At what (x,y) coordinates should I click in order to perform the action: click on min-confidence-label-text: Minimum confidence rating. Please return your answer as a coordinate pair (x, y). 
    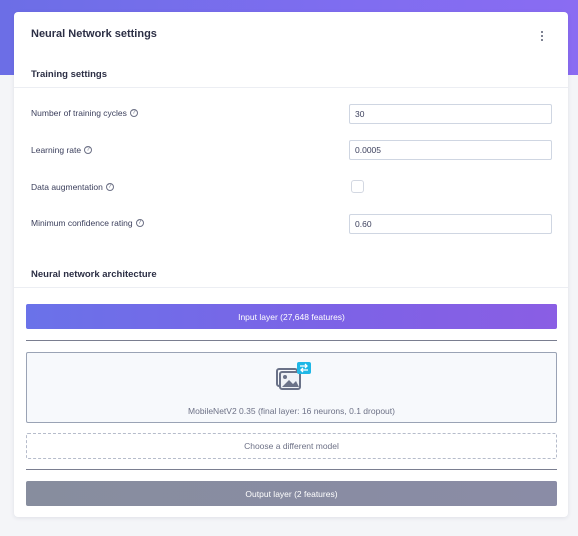
    Looking at the image, I should click on (82, 223).